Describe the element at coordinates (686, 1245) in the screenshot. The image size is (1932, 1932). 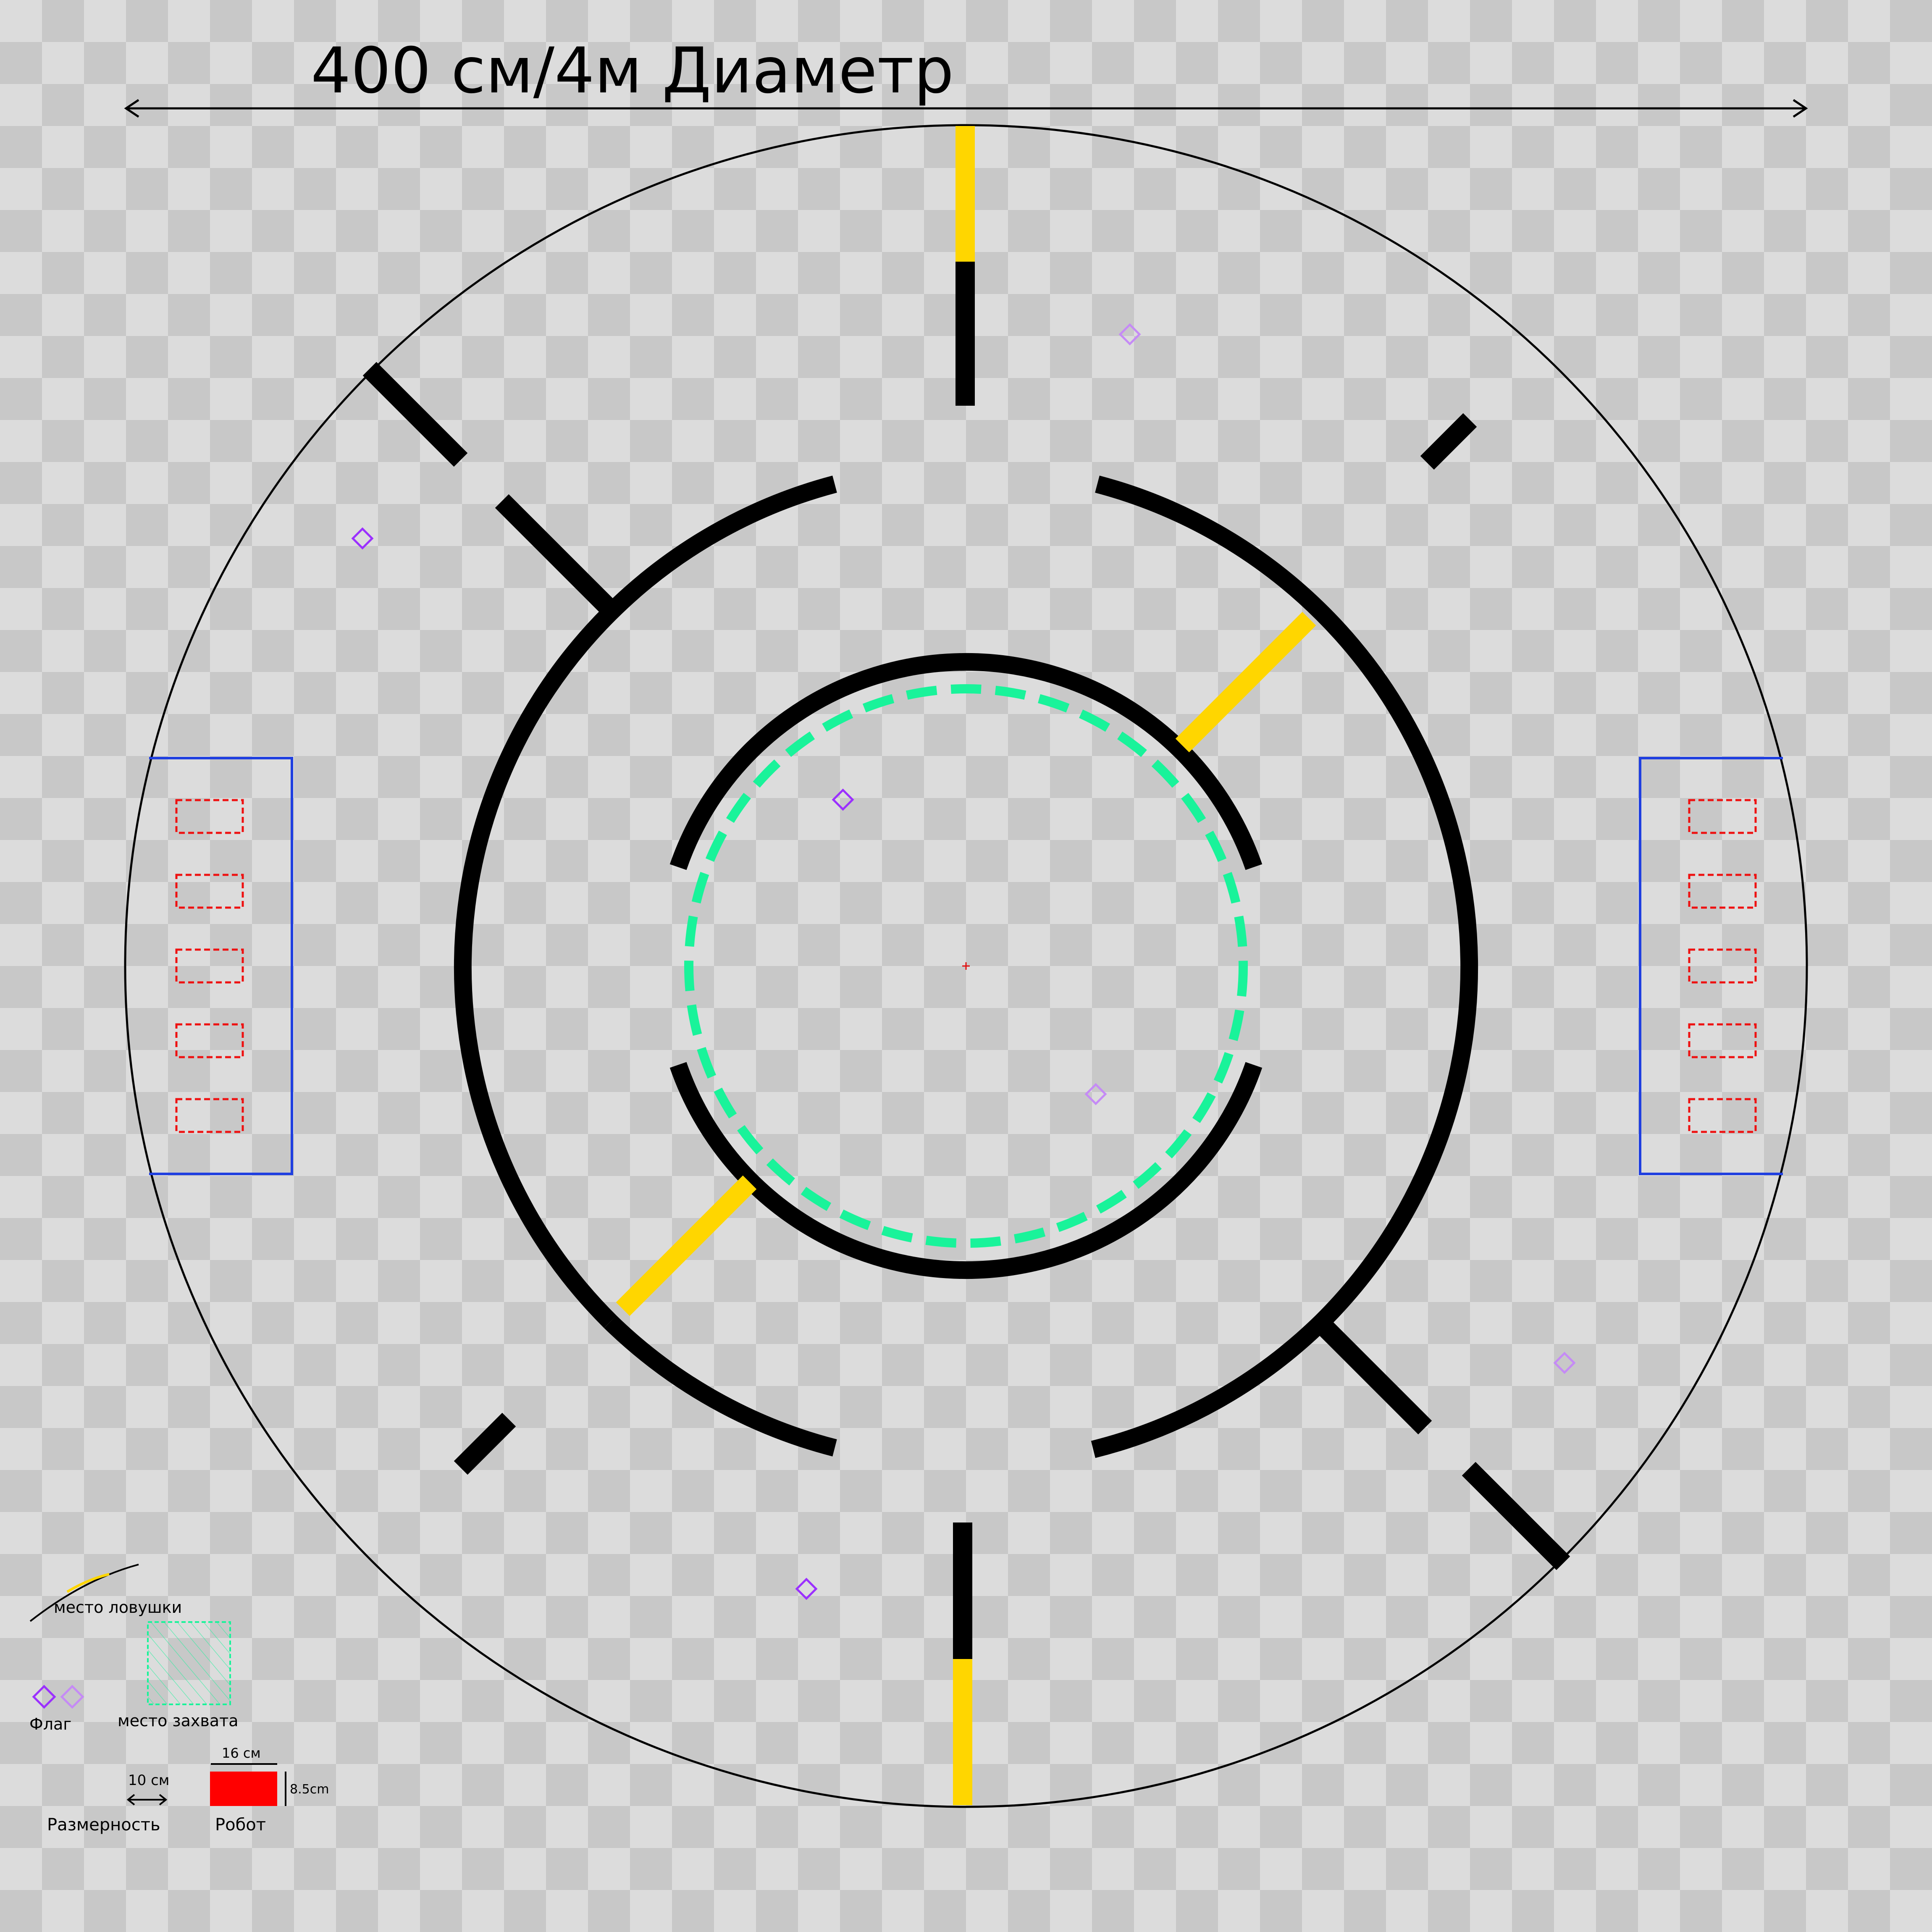
I see `trap-lower-left` at that location.